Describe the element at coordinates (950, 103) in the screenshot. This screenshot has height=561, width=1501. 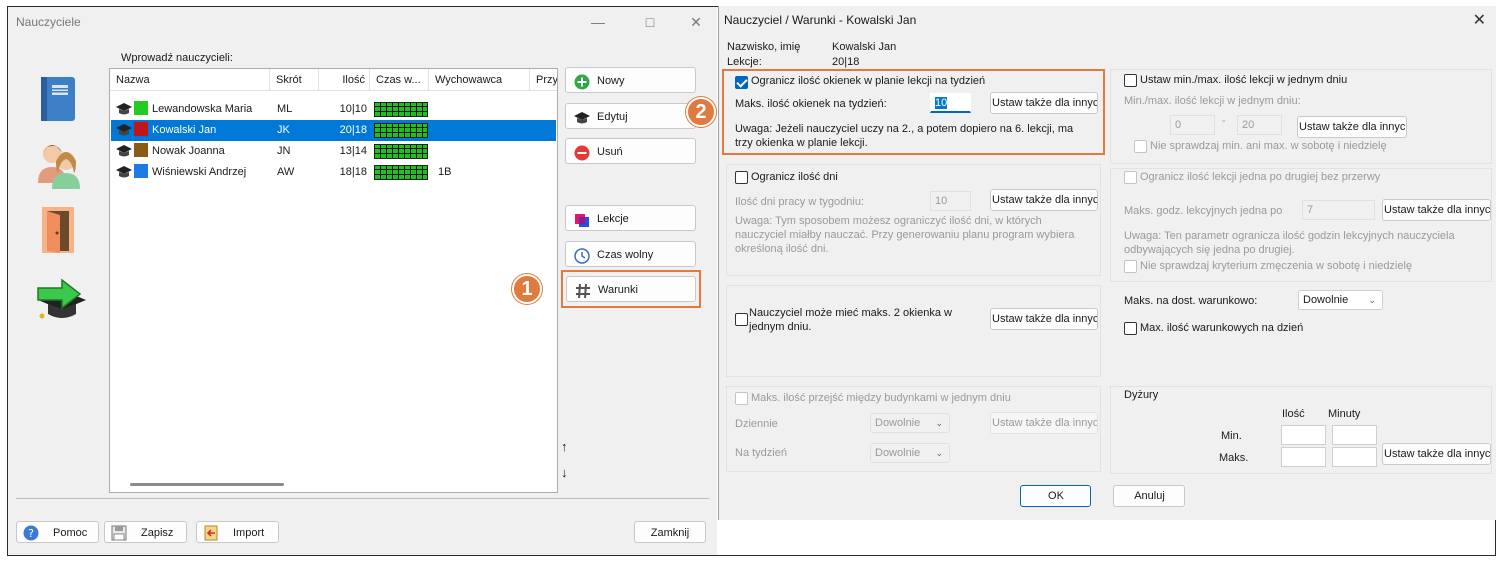
I see `max-gaps-input: 10` at that location.